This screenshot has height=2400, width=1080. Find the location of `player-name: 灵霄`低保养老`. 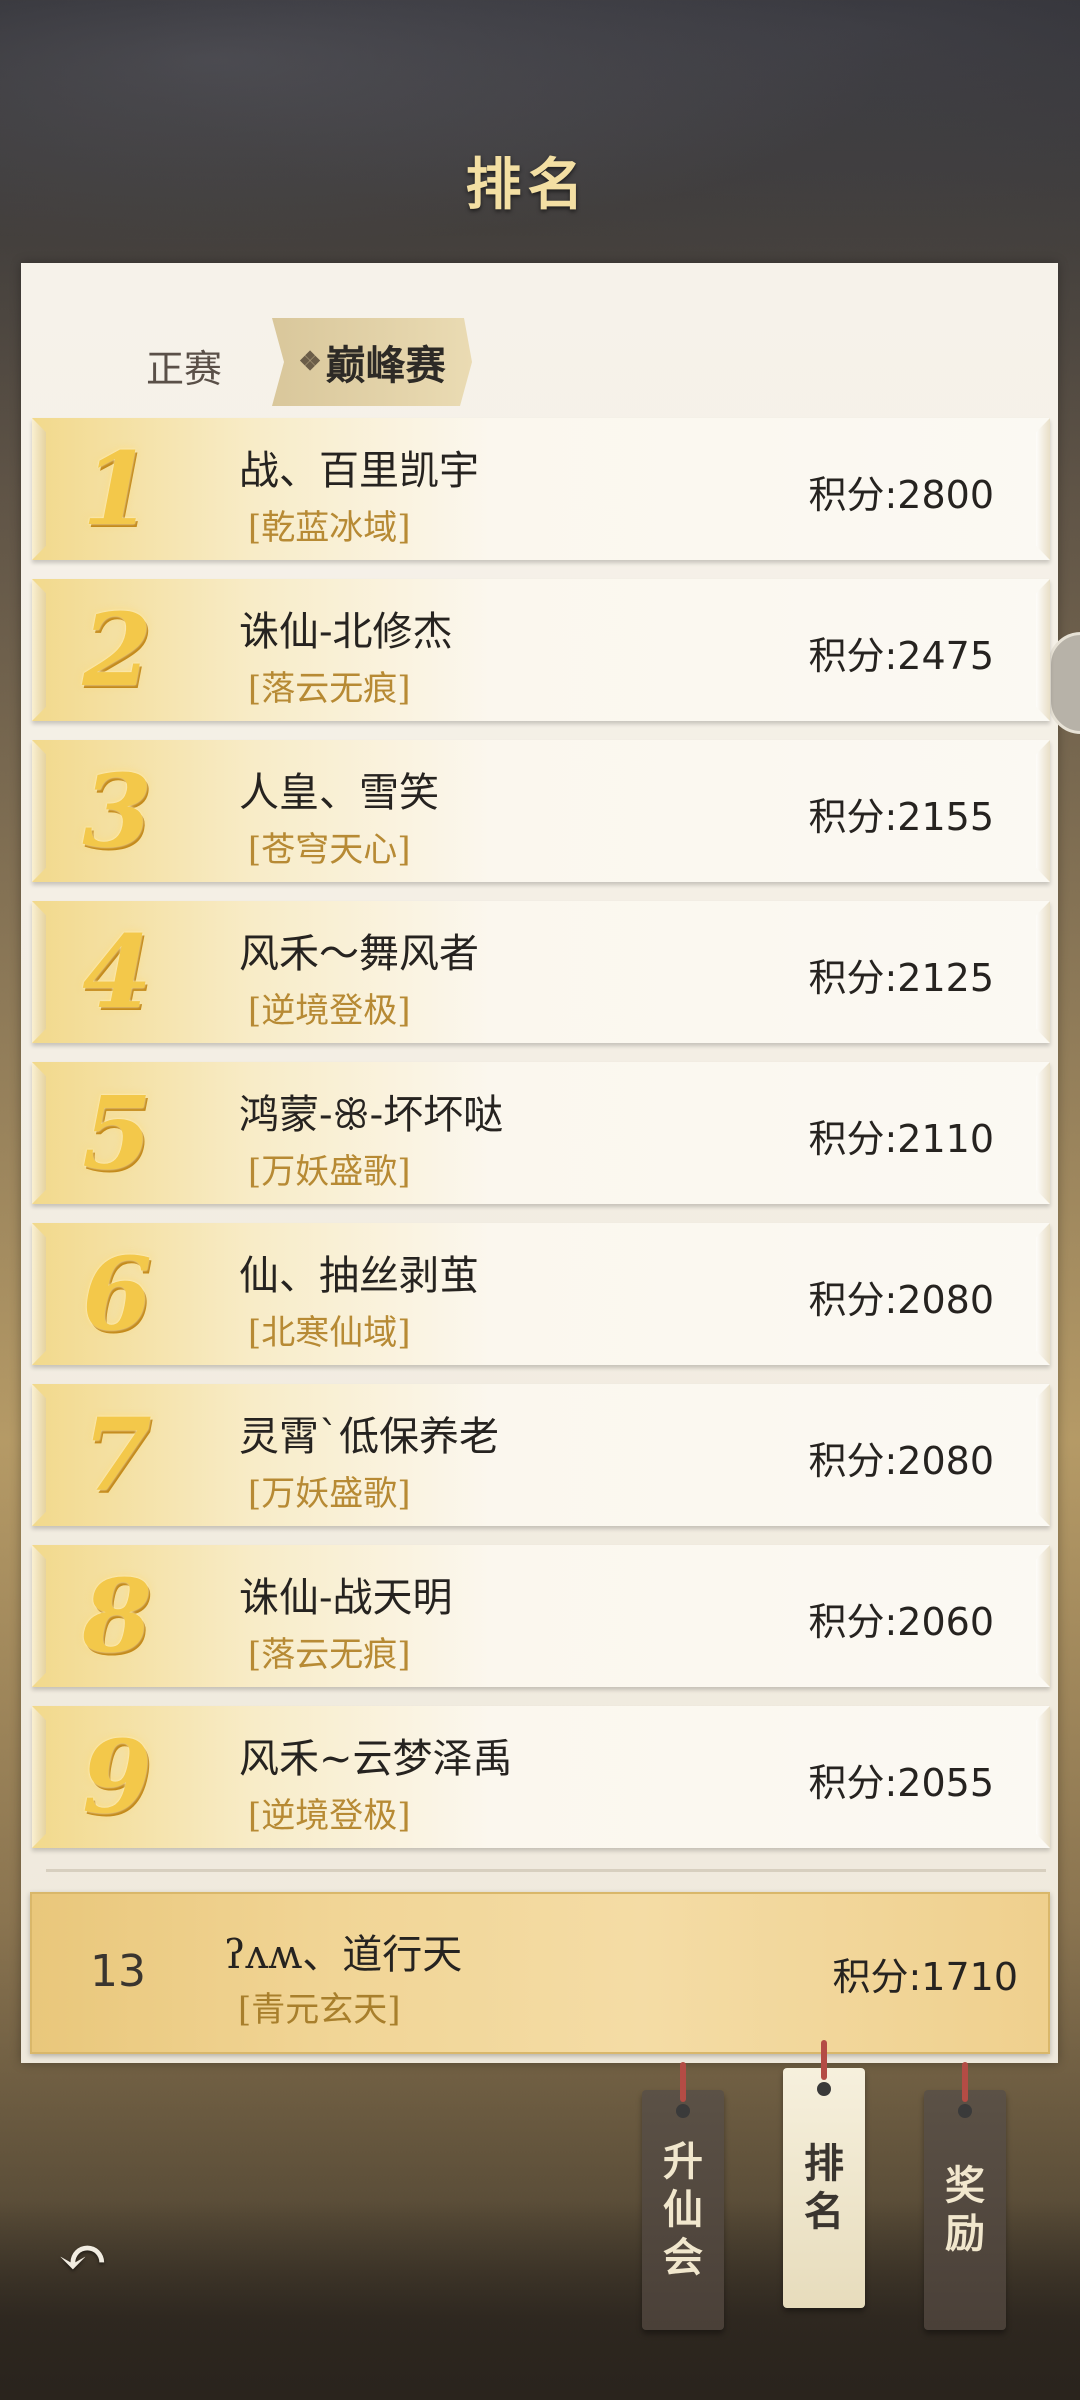

player-name: 灵霄`低保养老 is located at coordinates (369, 1437).